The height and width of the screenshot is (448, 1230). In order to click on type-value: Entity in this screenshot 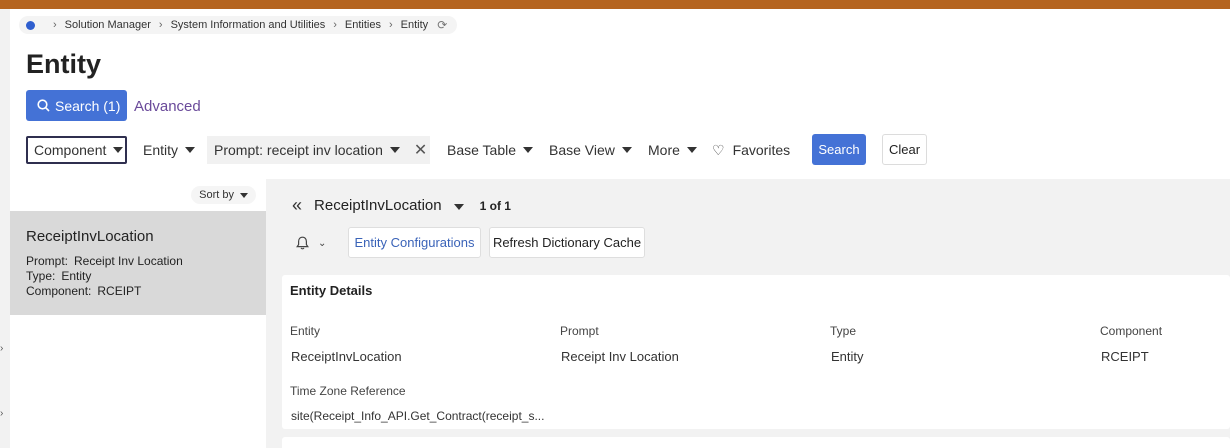, I will do `click(76, 276)`.